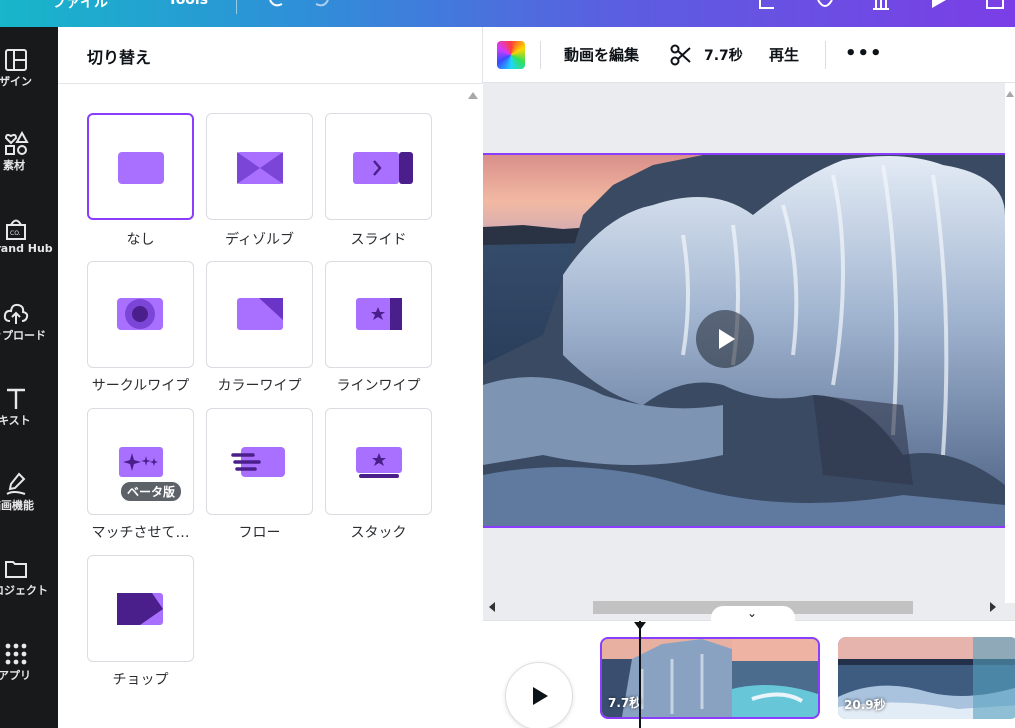  I want to click on rail-item-apps: アプリ, so click(29, 676).